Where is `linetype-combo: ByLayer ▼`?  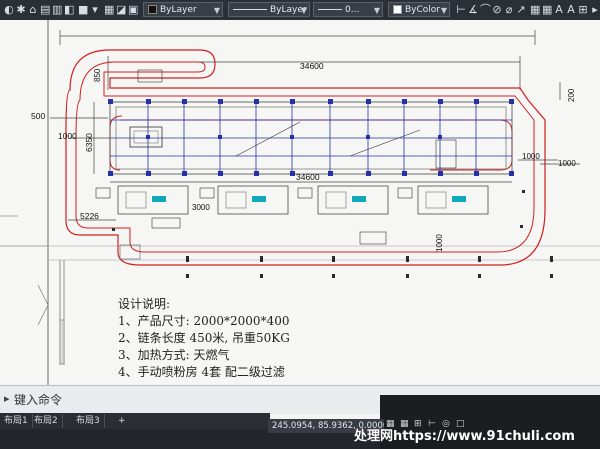 linetype-combo: ByLayer ▼ is located at coordinates (269, 9).